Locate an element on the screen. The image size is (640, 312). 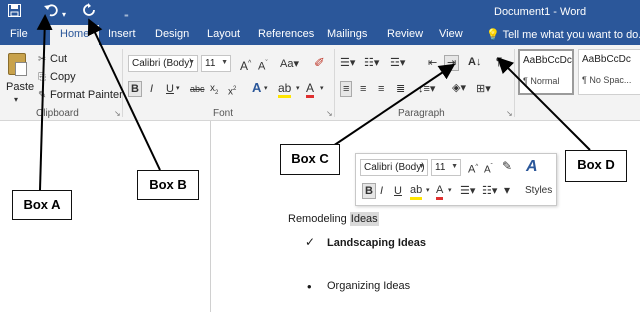
list-item-organizing: Organizing Ideas is located at coordinates (368, 286).